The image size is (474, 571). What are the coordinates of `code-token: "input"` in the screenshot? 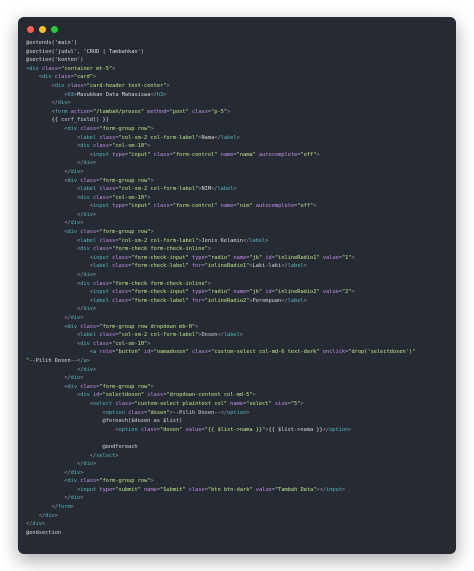 It's located at (139, 154).